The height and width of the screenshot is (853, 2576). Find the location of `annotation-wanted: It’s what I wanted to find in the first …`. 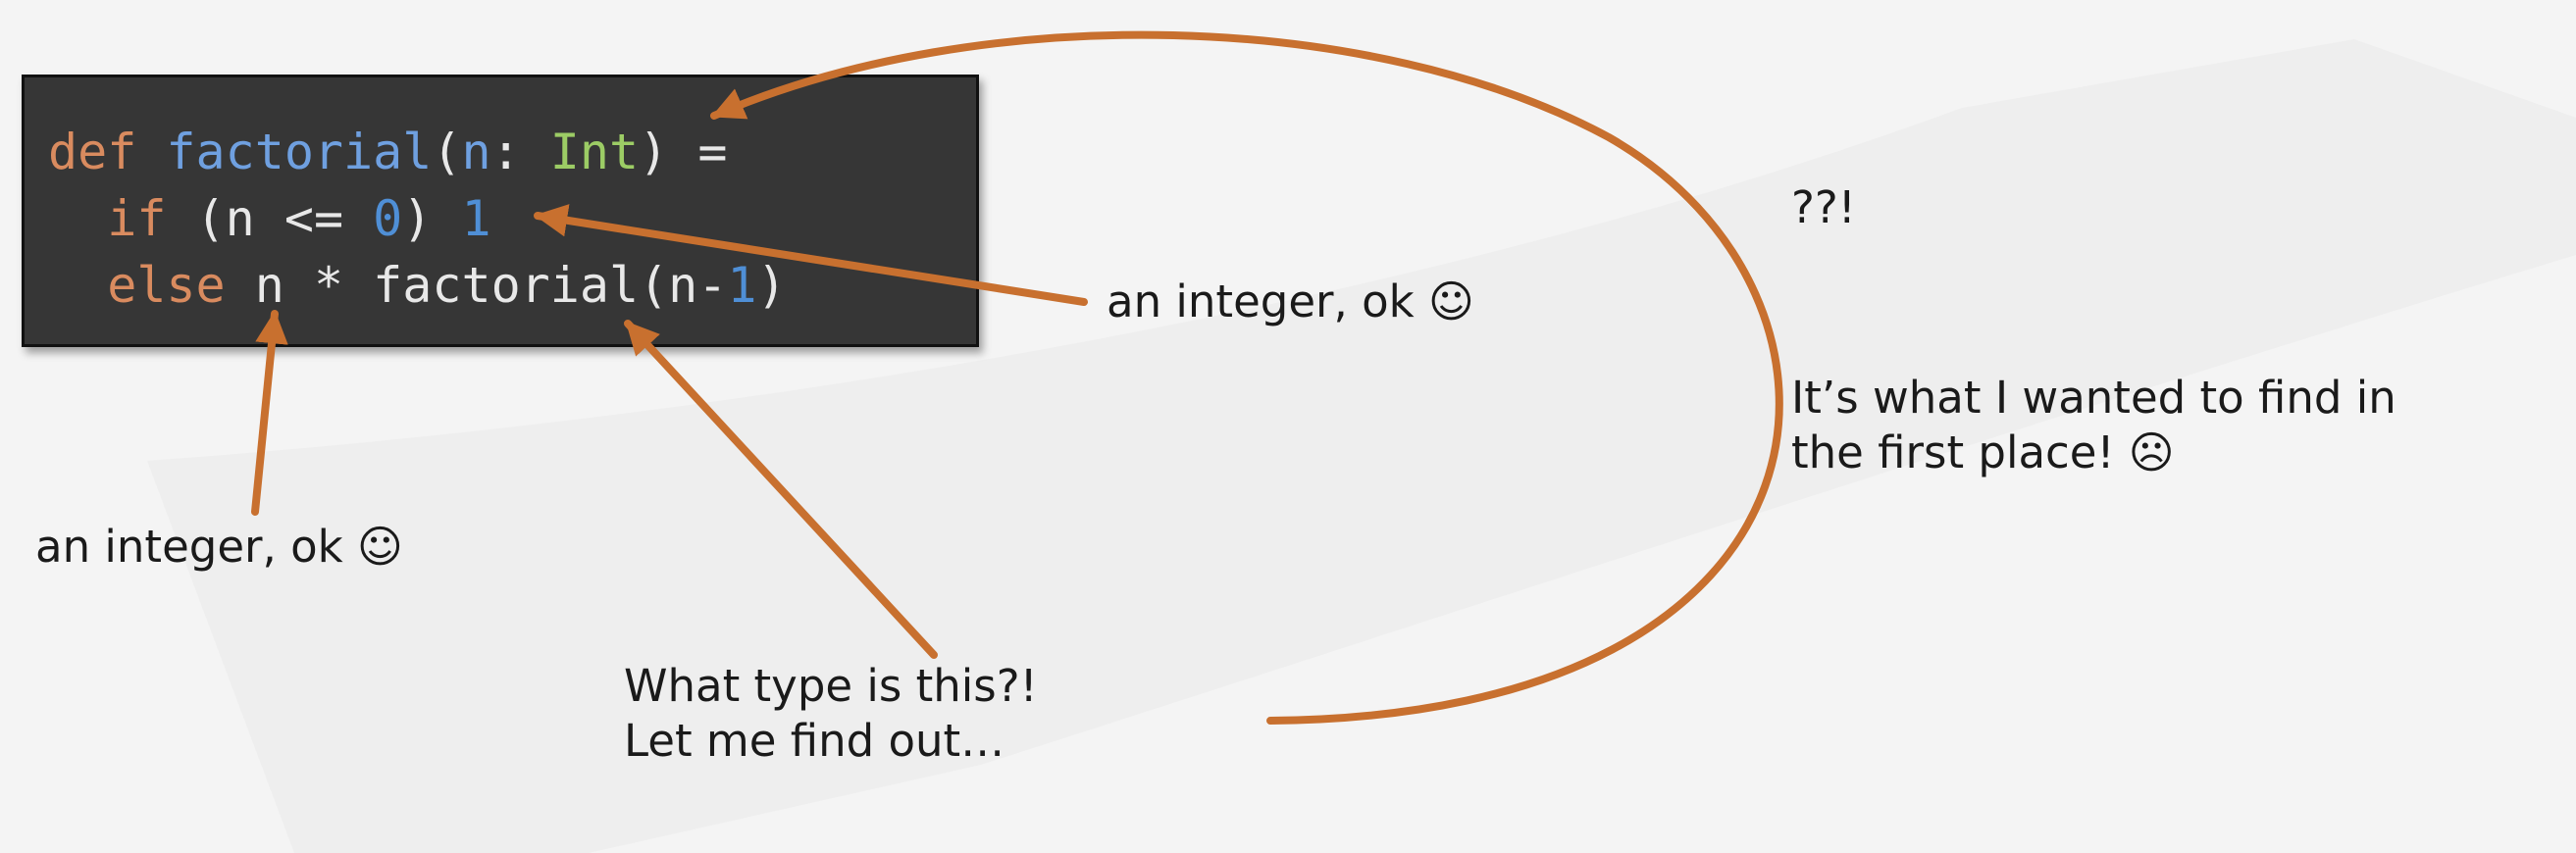

annotation-wanted: It’s what I wanted to find in the first … is located at coordinates (2093, 425).